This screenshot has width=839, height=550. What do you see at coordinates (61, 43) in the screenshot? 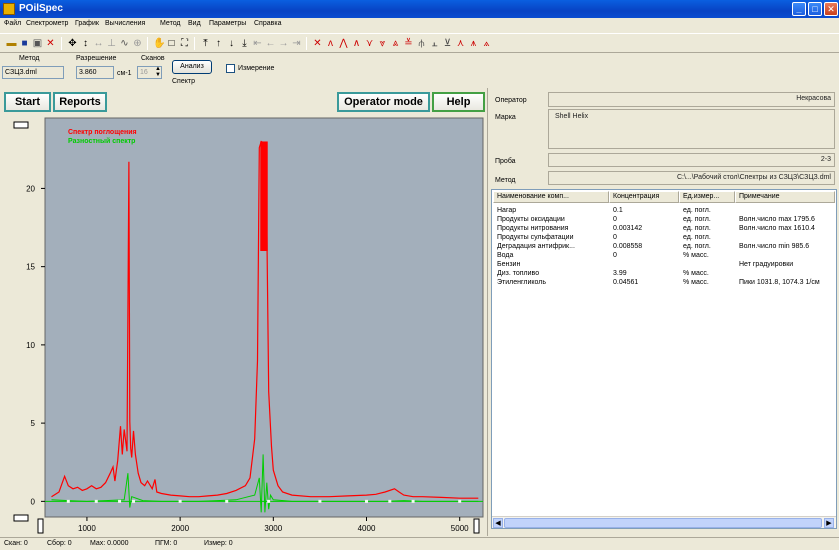
I see `toolbar-separator` at bounding box center [61, 43].